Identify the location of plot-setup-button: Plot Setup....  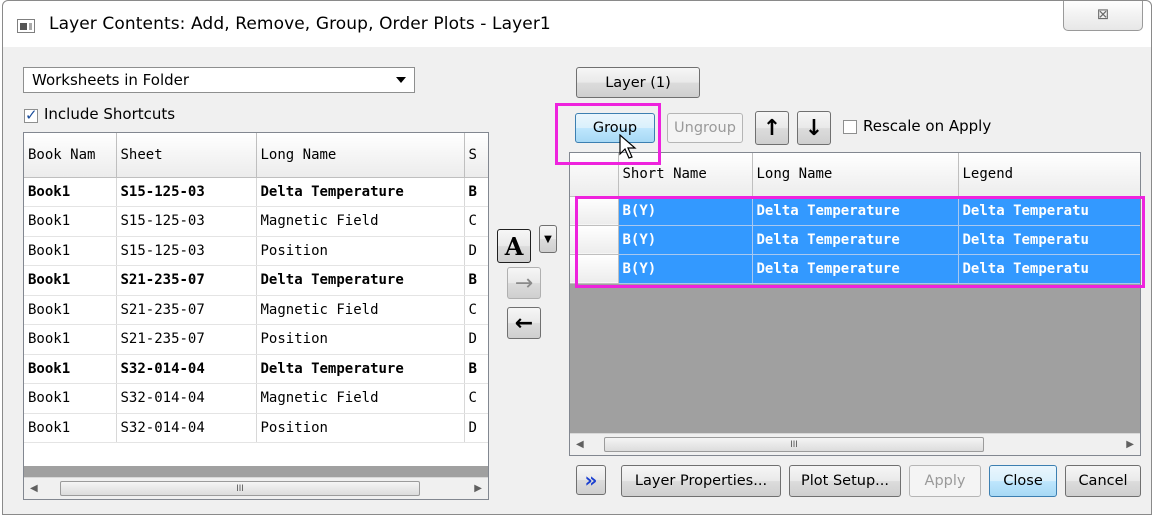
(845, 481).